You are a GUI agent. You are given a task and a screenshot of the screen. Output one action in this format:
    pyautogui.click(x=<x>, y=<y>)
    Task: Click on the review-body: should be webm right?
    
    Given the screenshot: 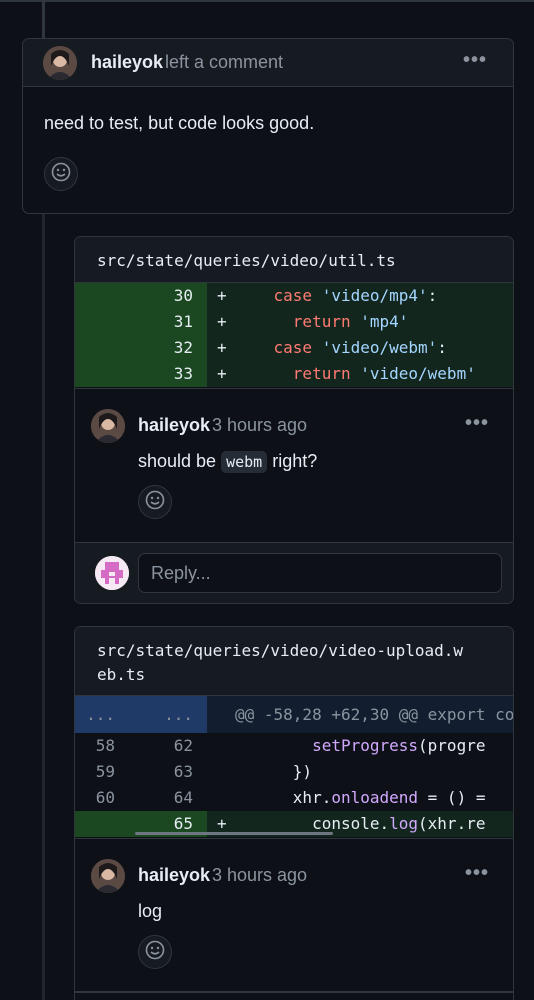 What is the action you would take?
    pyautogui.click(x=228, y=462)
    